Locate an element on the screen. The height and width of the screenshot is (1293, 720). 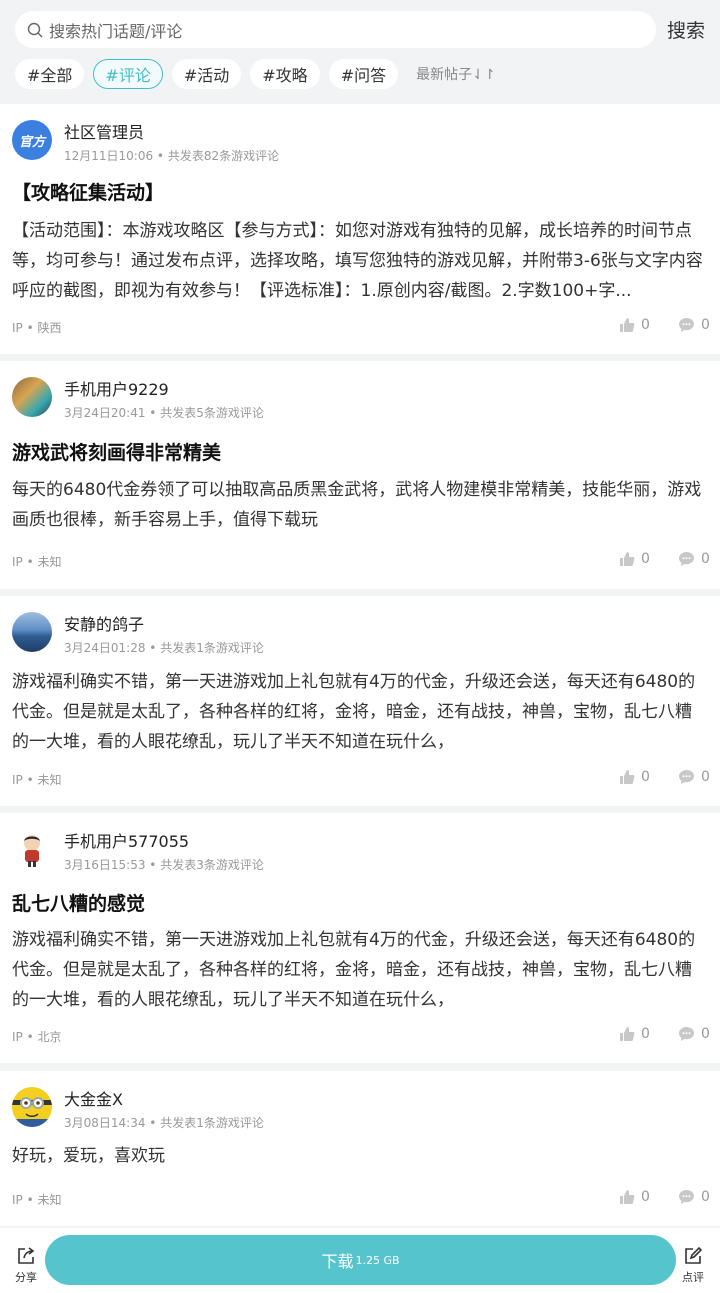
minion-avatar-image is located at coordinates (32, 1112).